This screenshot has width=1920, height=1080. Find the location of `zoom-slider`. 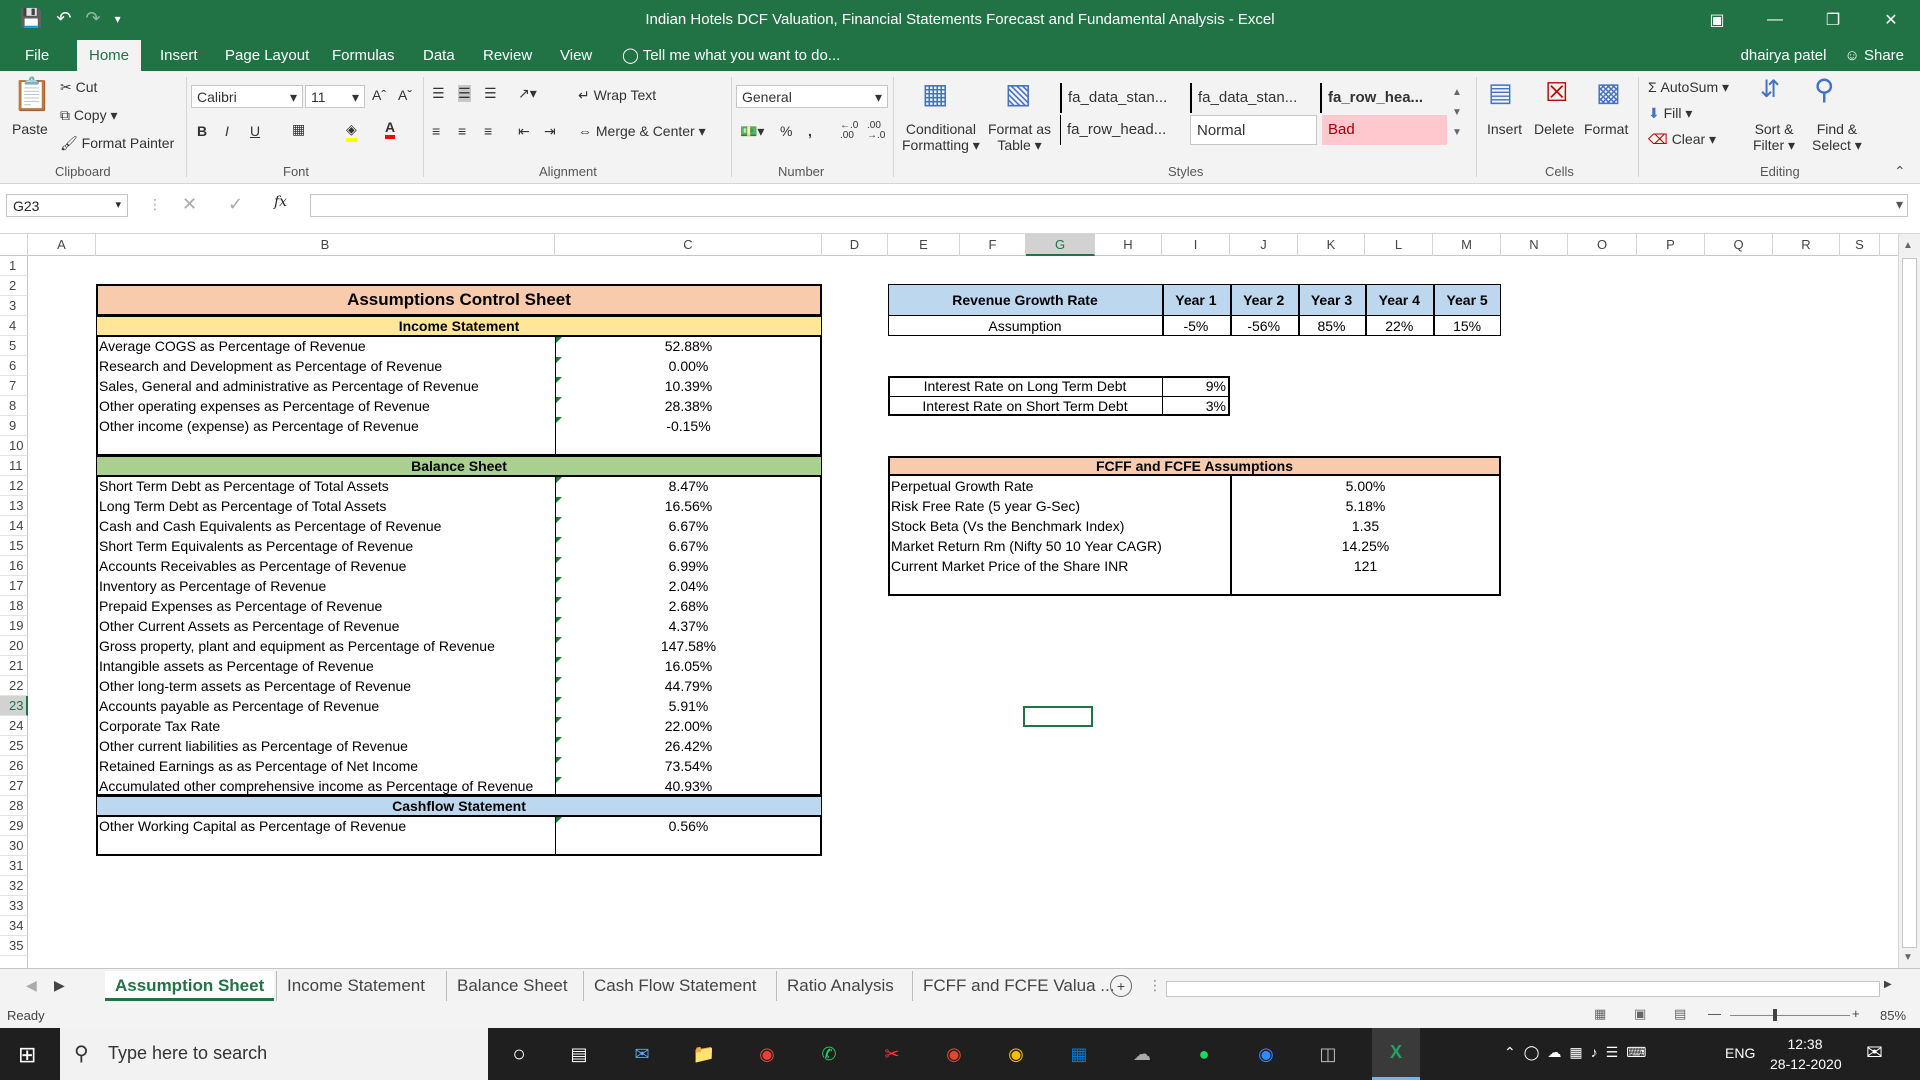

zoom-slider is located at coordinates (1790, 1015).